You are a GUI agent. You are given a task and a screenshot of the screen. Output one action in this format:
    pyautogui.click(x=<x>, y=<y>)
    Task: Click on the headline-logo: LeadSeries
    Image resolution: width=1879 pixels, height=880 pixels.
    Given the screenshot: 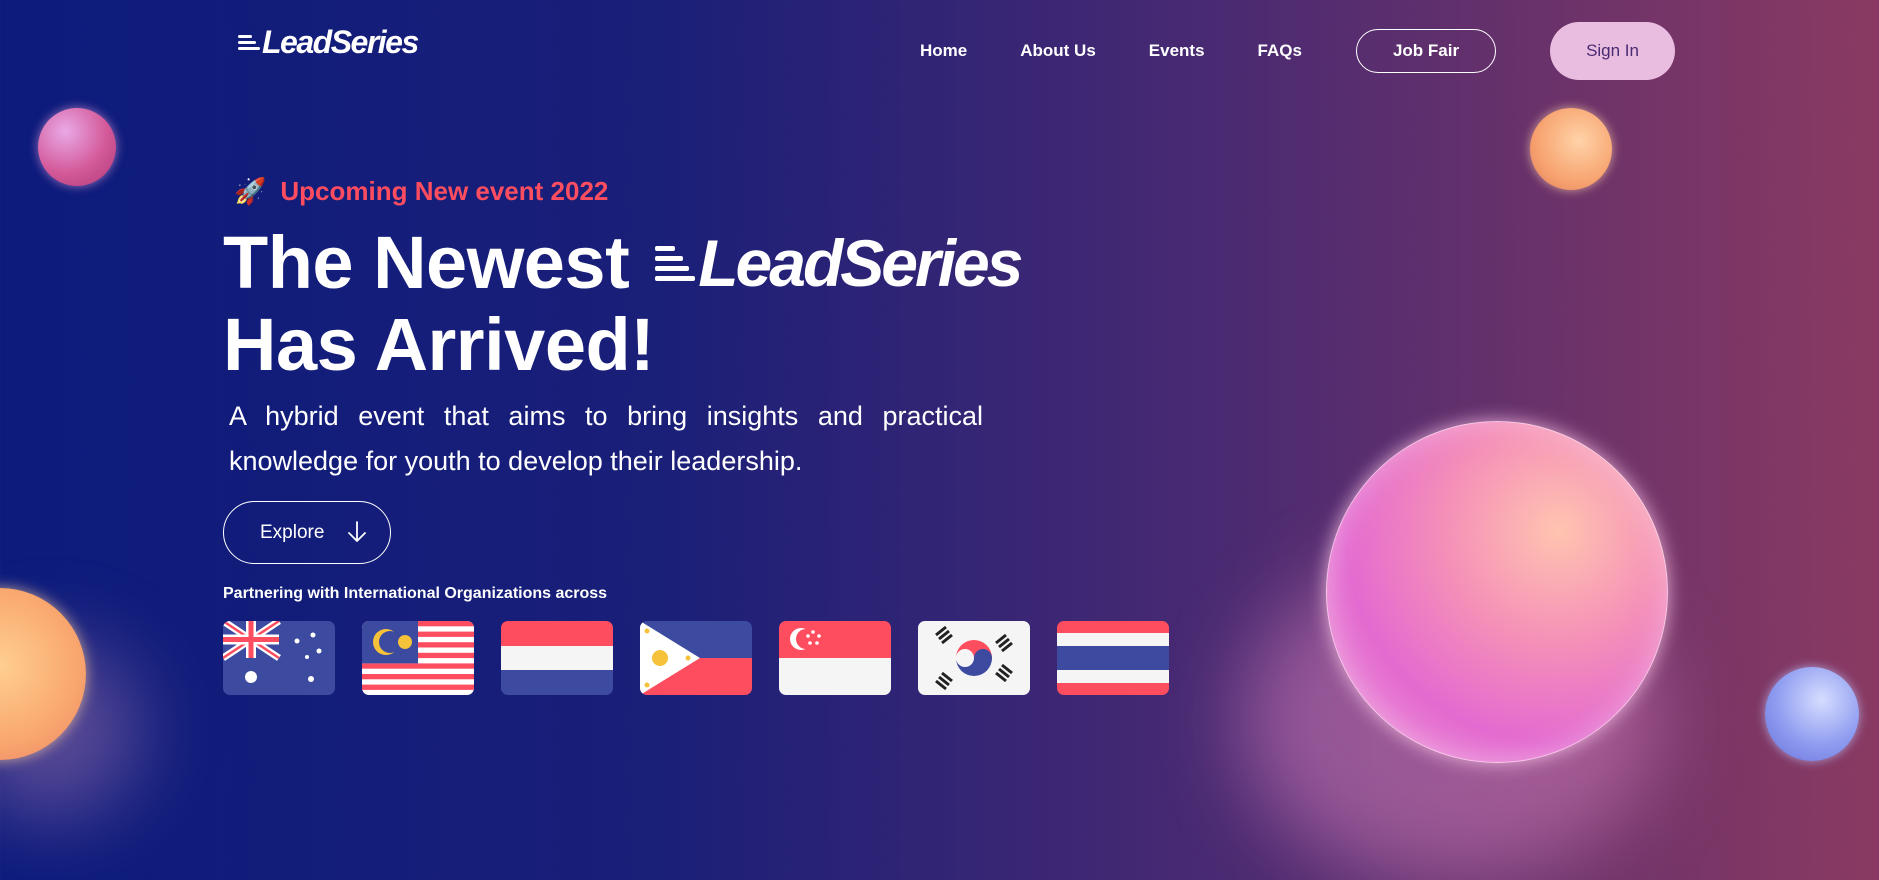 What is the action you would take?
    pyautogui.click(x=839, y=263)
    